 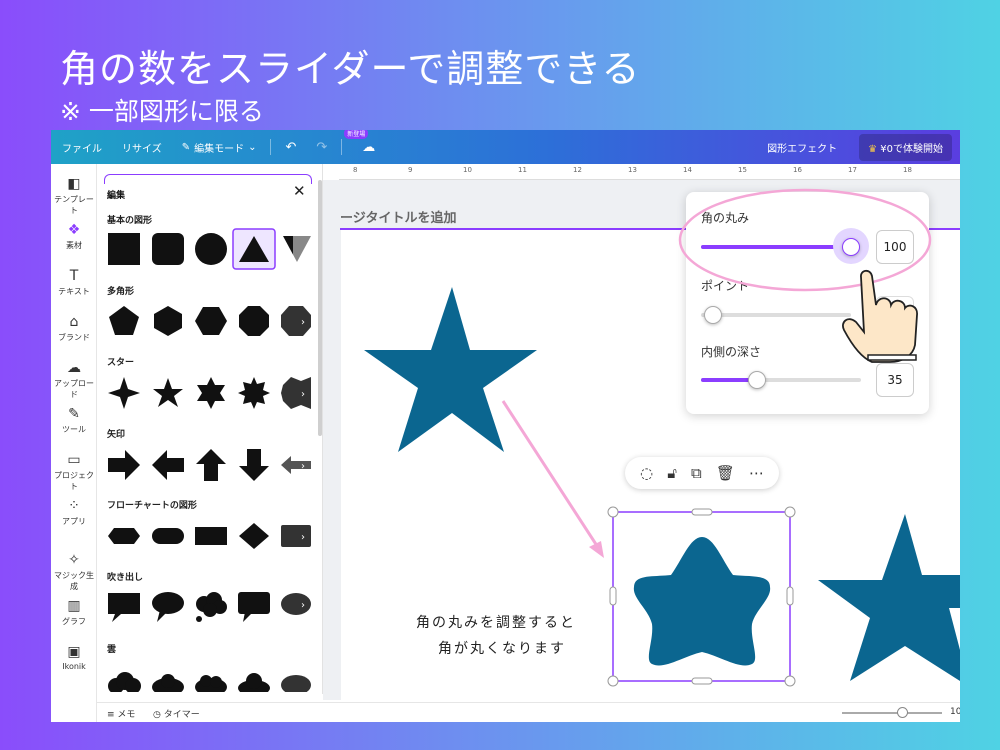 What do you see at coordinates (124, 536) in the screenshot?
I see `flow-hexagon-shape` at bounding box center [124, 536].